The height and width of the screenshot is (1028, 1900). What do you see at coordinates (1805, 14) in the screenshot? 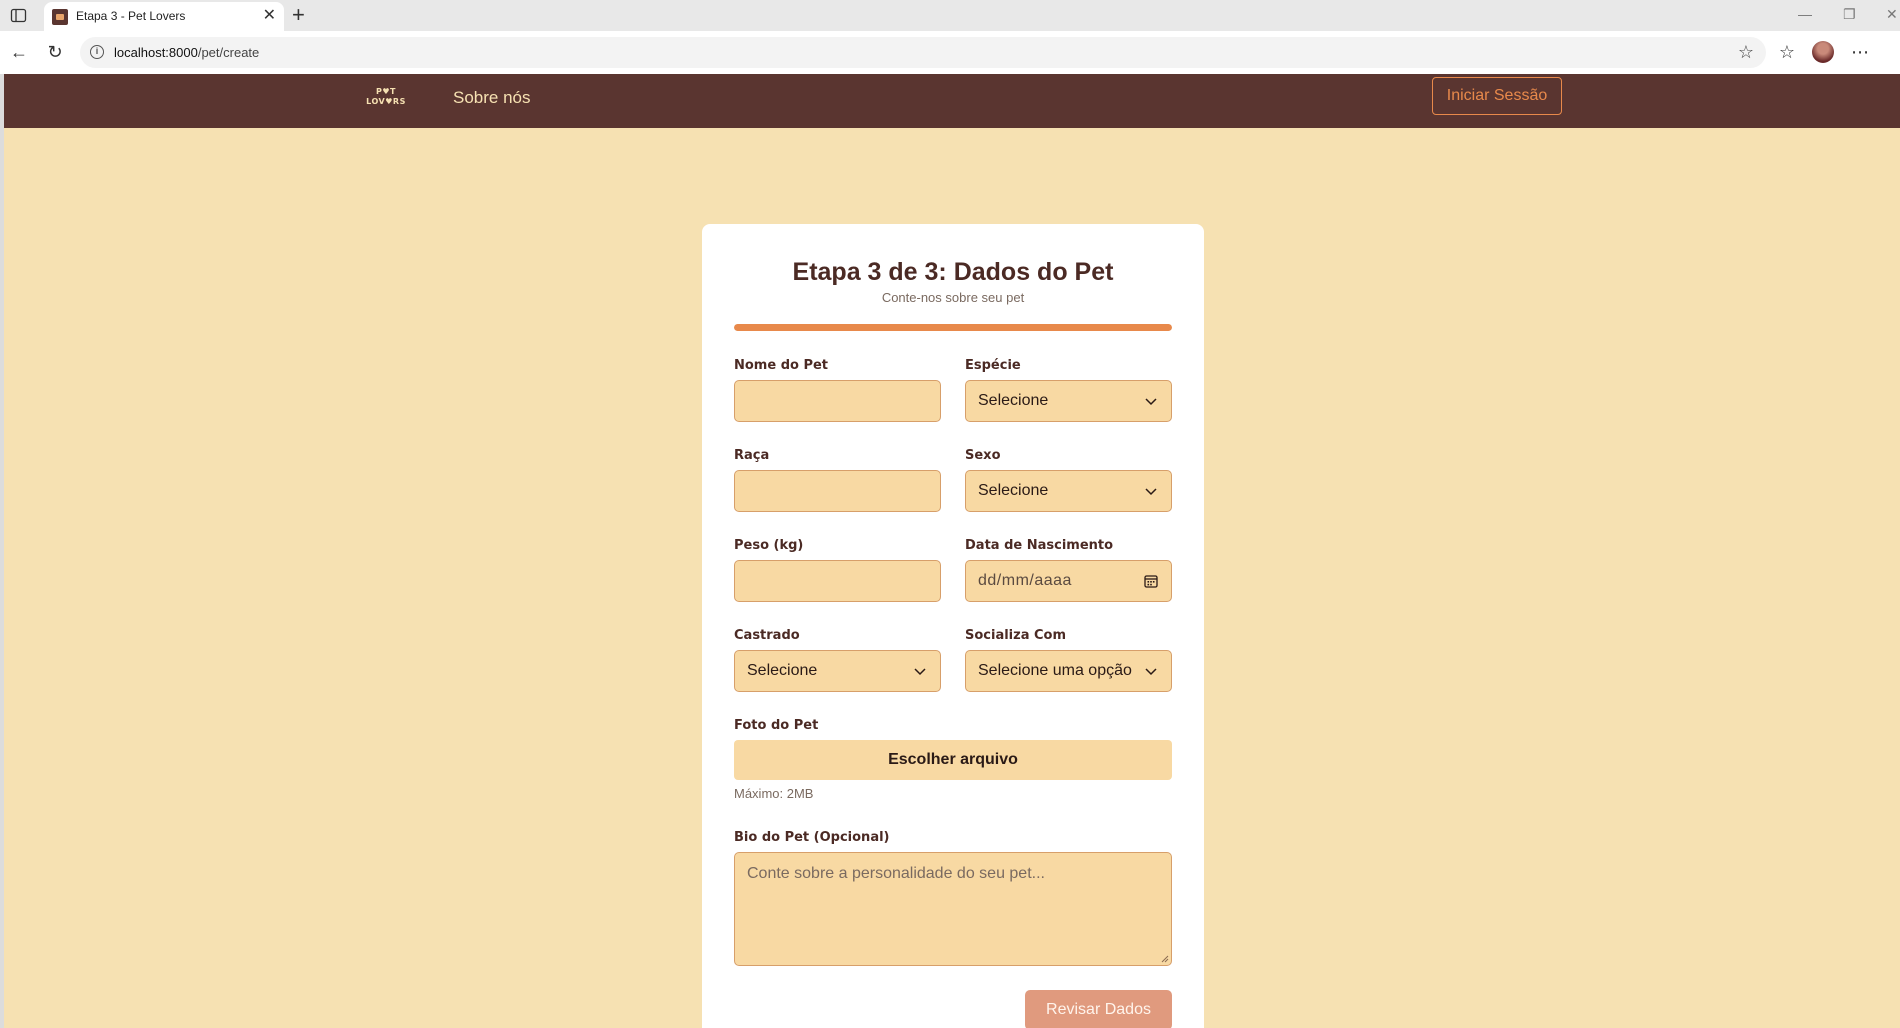
I see `minimize-icon: —` at bounding box center [1805, 14].